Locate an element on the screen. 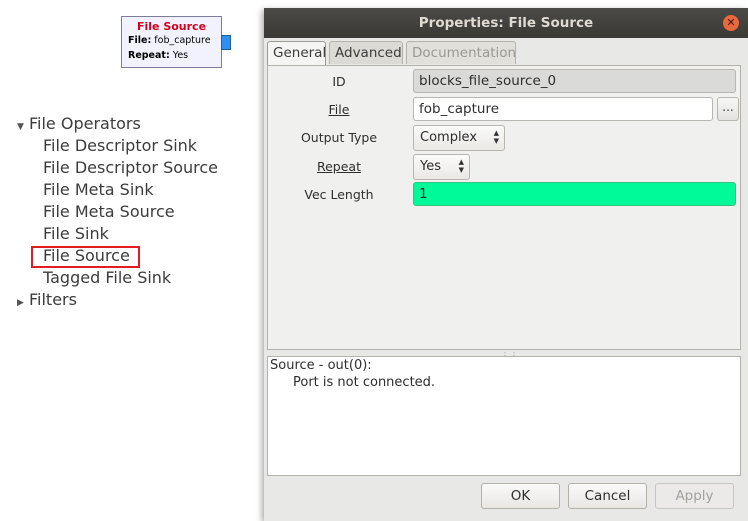 The height and width of the screenshot is (521, 748). repeat-label-text: Repeat is located at coordinates (338, 166).